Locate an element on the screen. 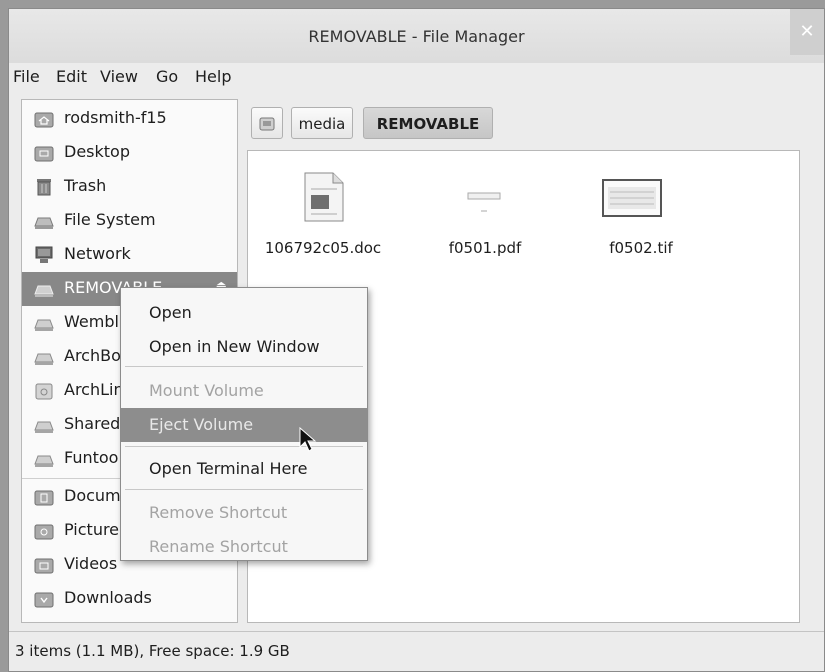 Image resolution: width=825 pixels, height=672 pixels. menu-item-open-terminal: Open Terminal Here is located at coordinates (244, 469).